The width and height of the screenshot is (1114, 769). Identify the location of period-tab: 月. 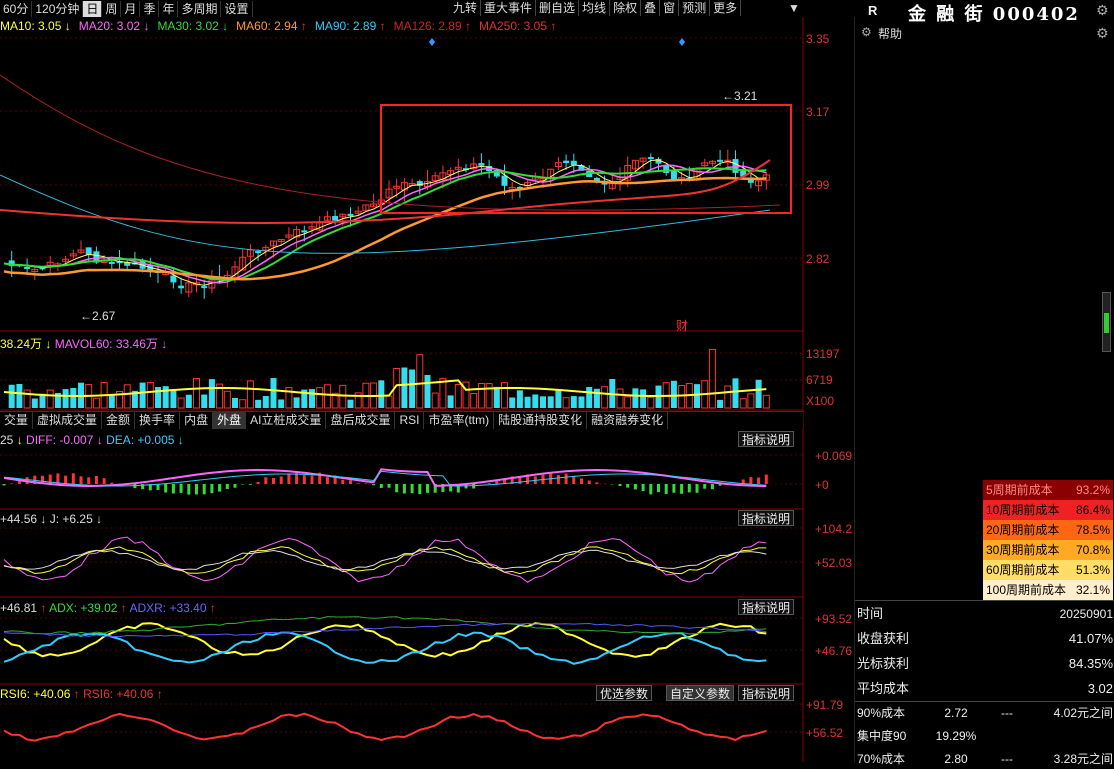
(130, 9).